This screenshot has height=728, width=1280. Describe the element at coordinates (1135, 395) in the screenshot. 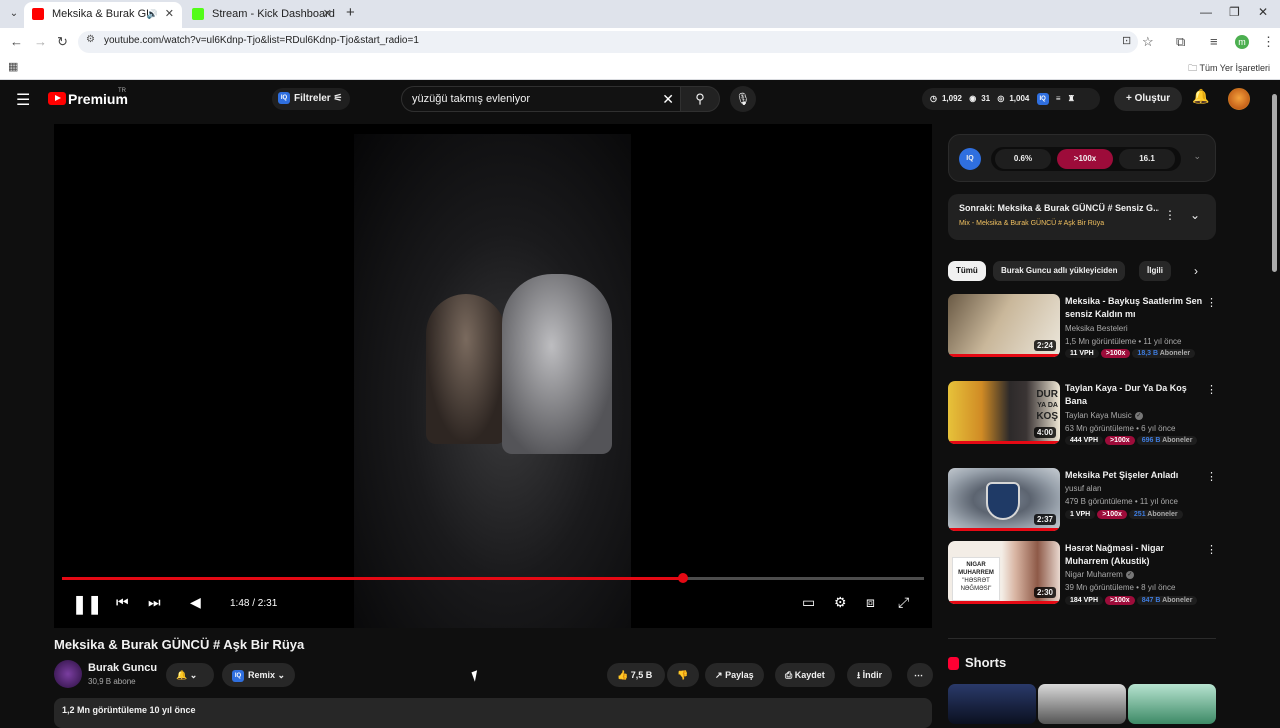

I see `rec-title: Taylan Kaya - Dur Ya Da Koş Bana` at that location.